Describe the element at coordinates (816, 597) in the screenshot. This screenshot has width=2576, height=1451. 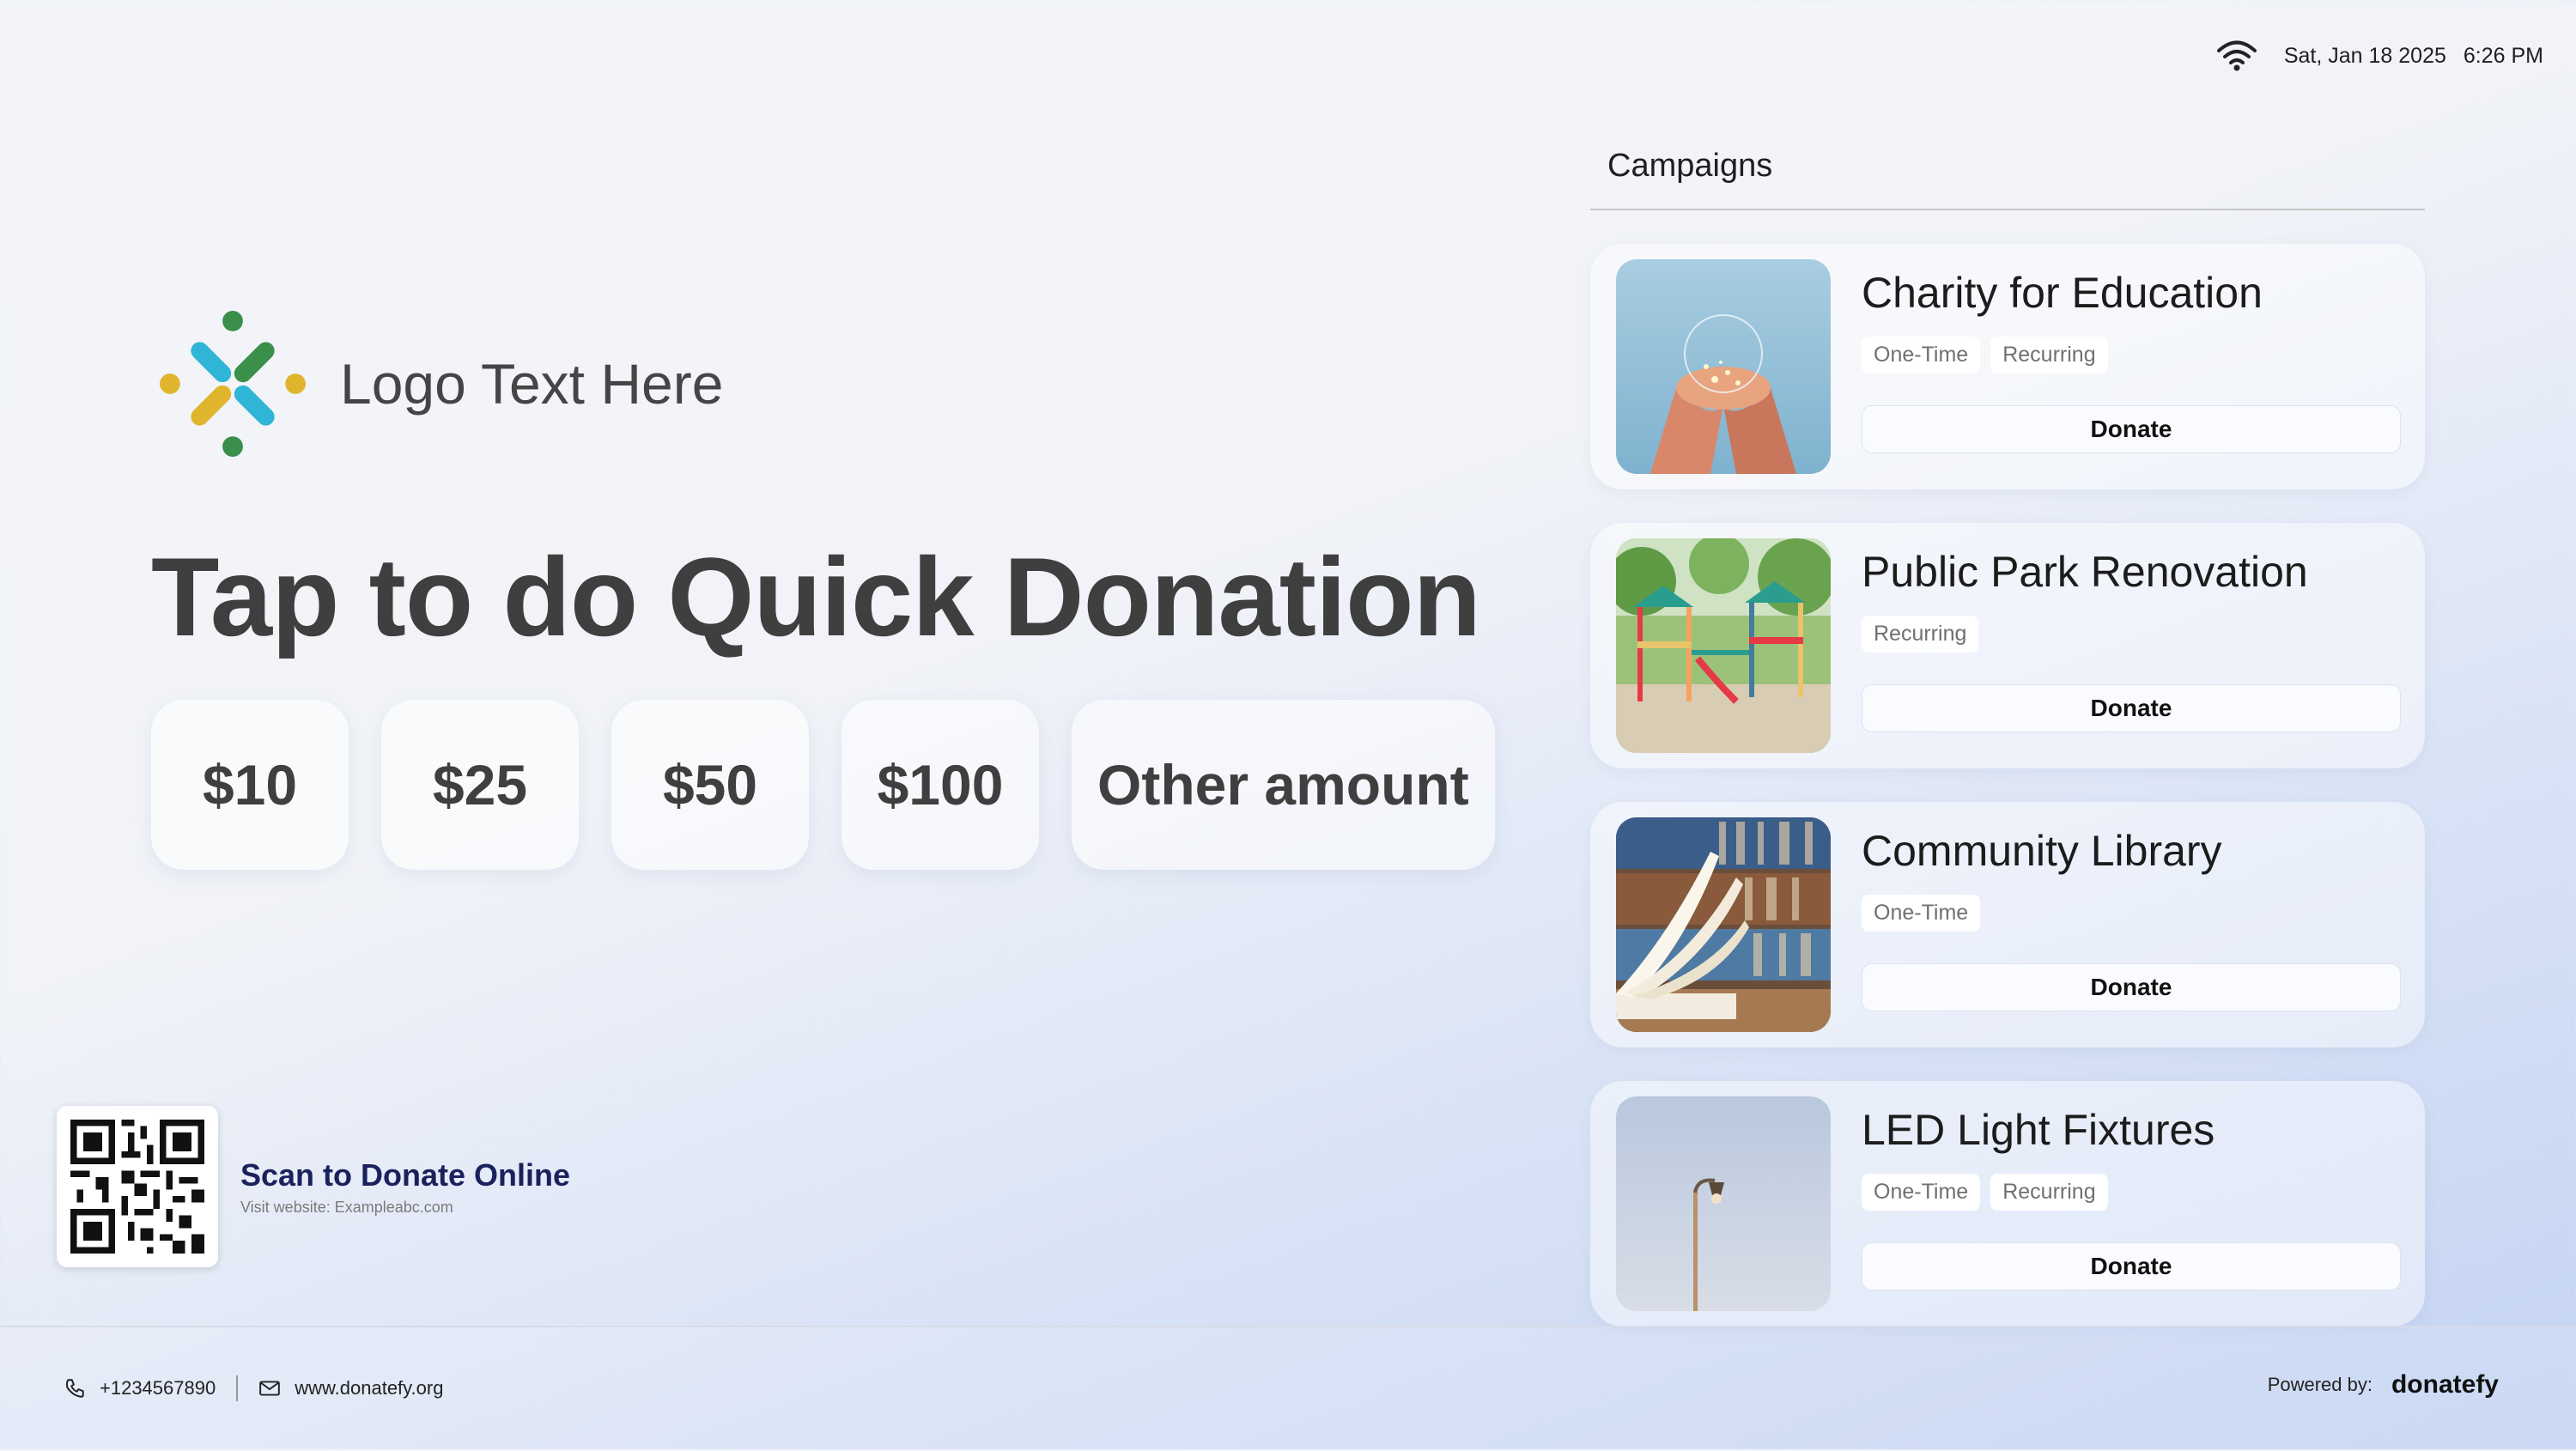
I see `page-title: Tap to do Quick Donation` at that location.